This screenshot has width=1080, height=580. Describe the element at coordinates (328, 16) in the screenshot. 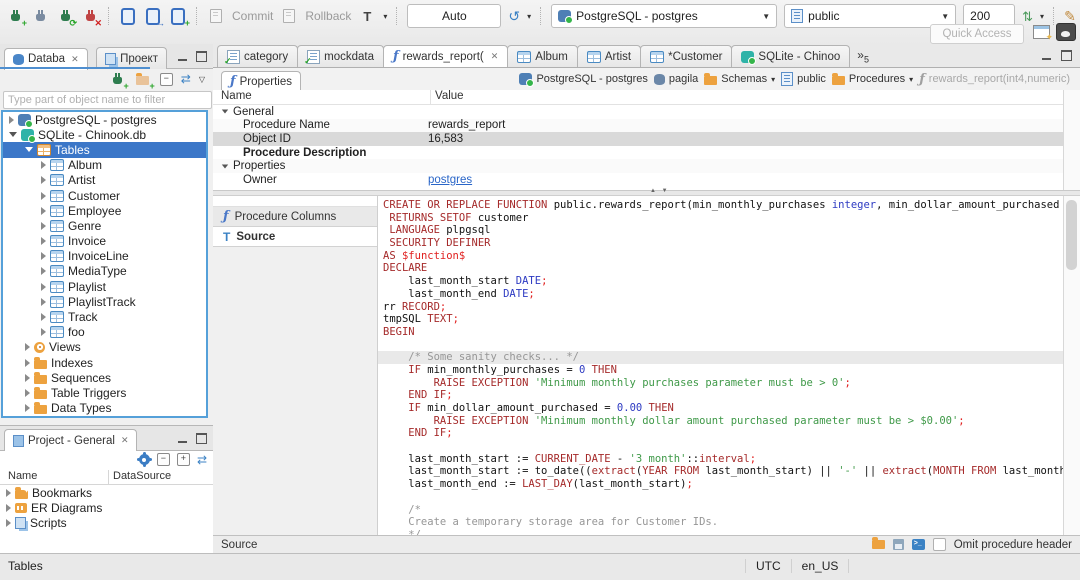

I see `rollback-button: Rollback` at that location.